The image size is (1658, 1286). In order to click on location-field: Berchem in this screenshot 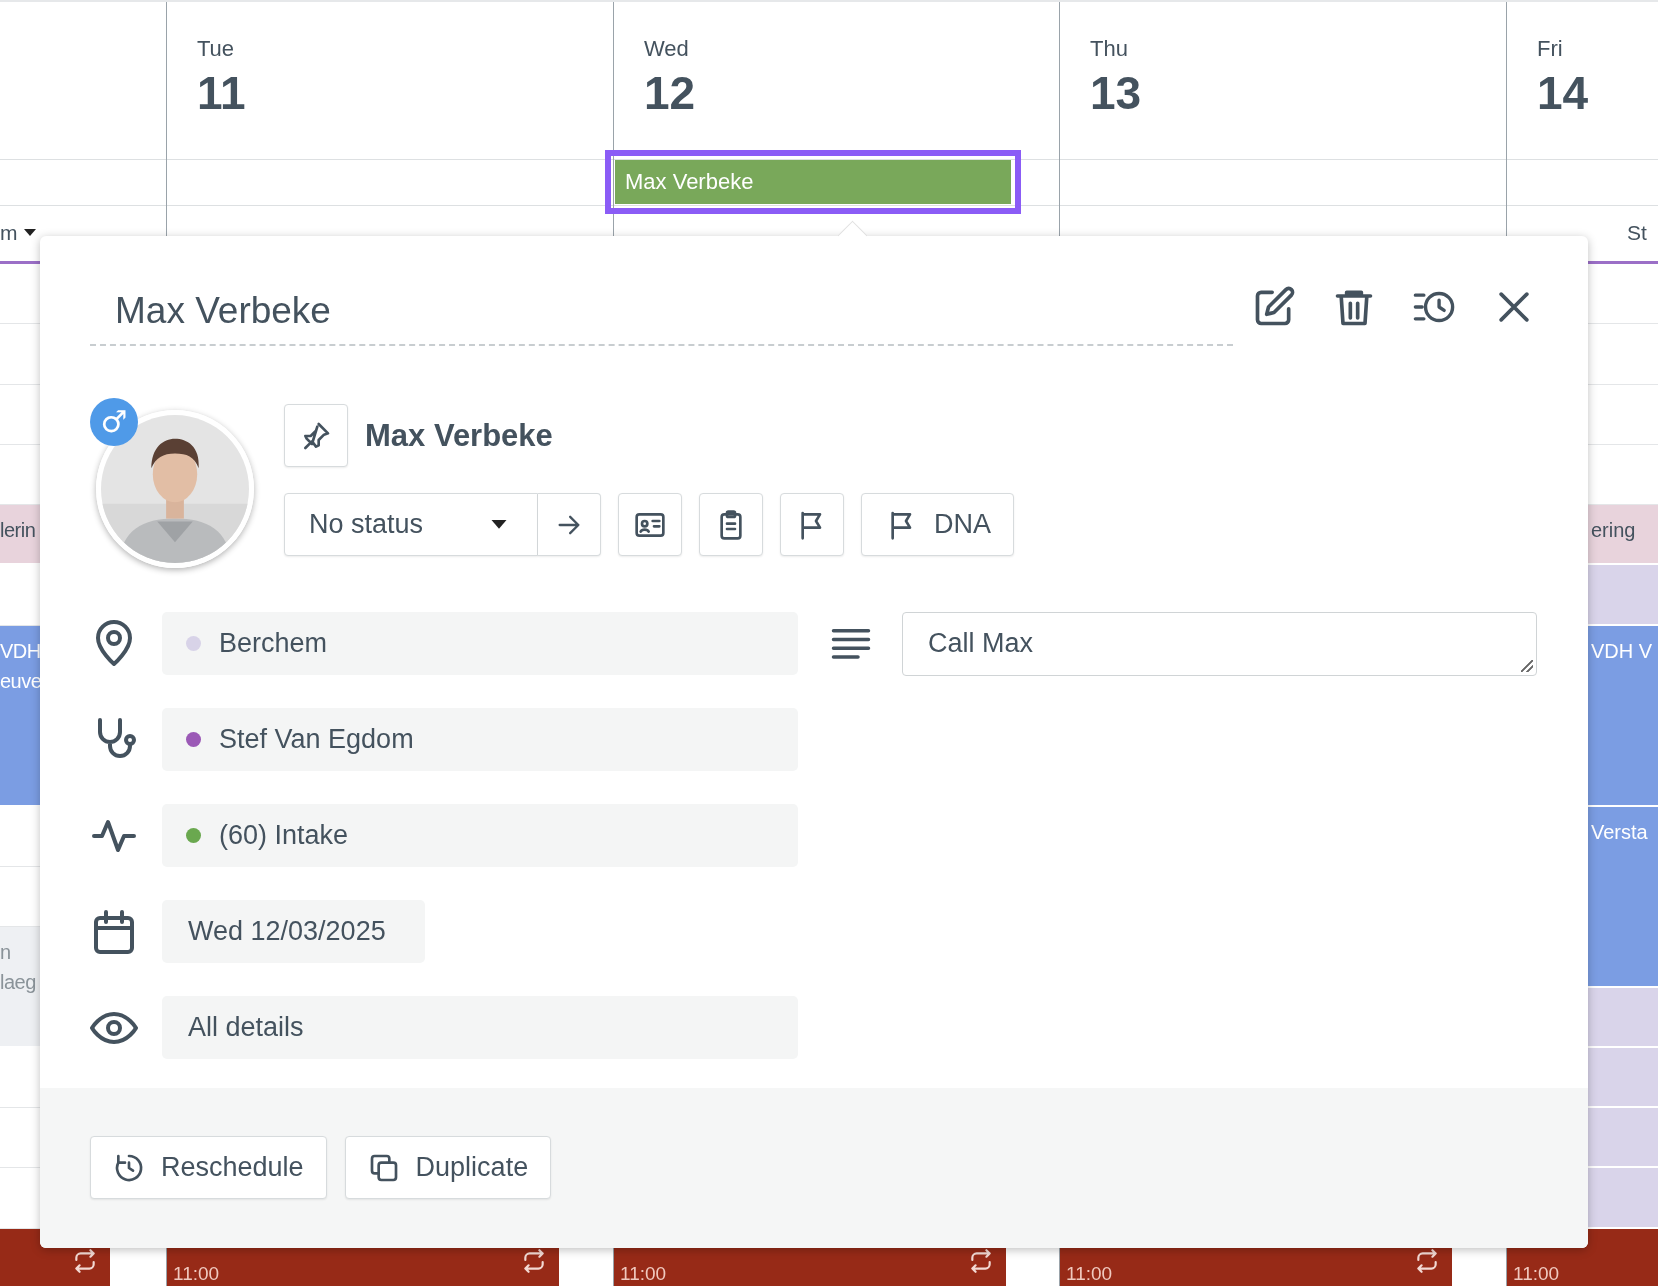, I will do `click(480, 643)`.